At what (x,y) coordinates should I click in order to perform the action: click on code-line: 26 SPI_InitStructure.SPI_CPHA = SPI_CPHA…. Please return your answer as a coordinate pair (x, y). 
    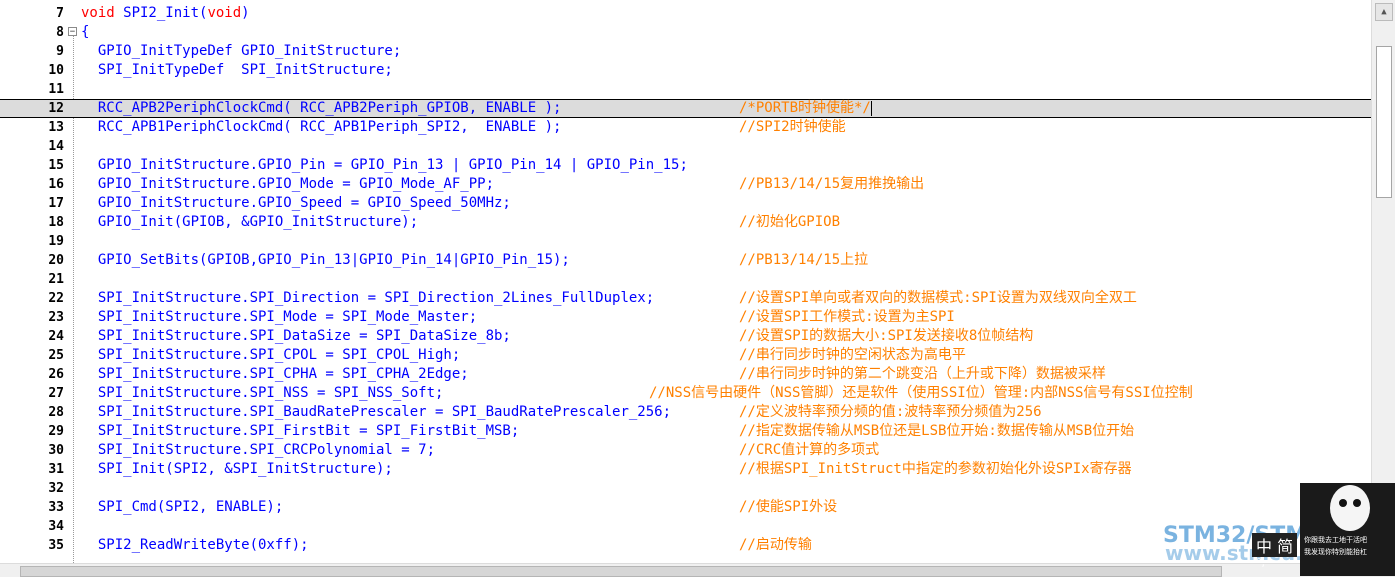
    Looking at the image, I should click on (686, 374).